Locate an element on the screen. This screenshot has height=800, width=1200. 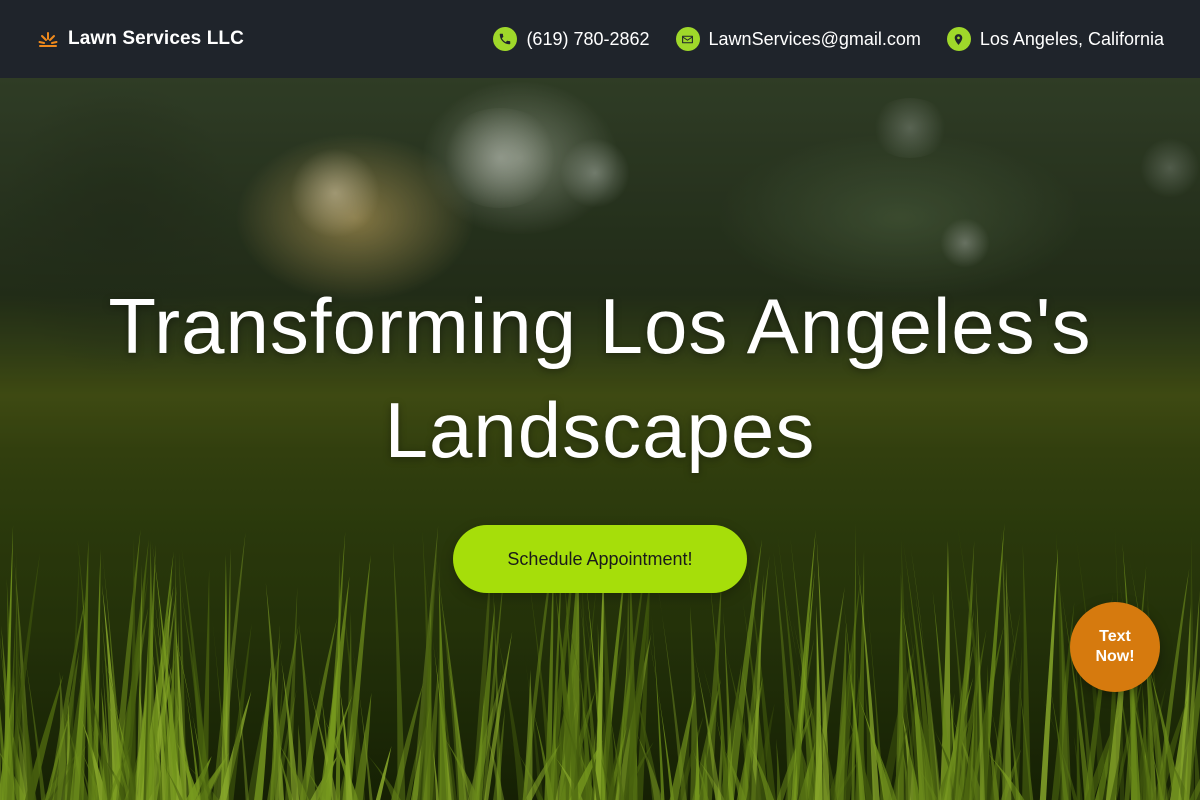
email-link: LawnServices@gmail.com is located at coordinates (798, 39).